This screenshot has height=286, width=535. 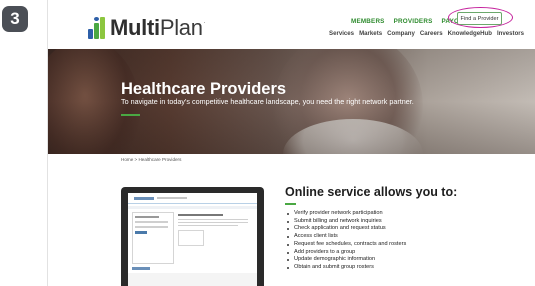 What do you see at coordinates (346, 268) in the screenshot?
I see `list-item: Obtain and submit group rosters` at bounding box center [346, 268].